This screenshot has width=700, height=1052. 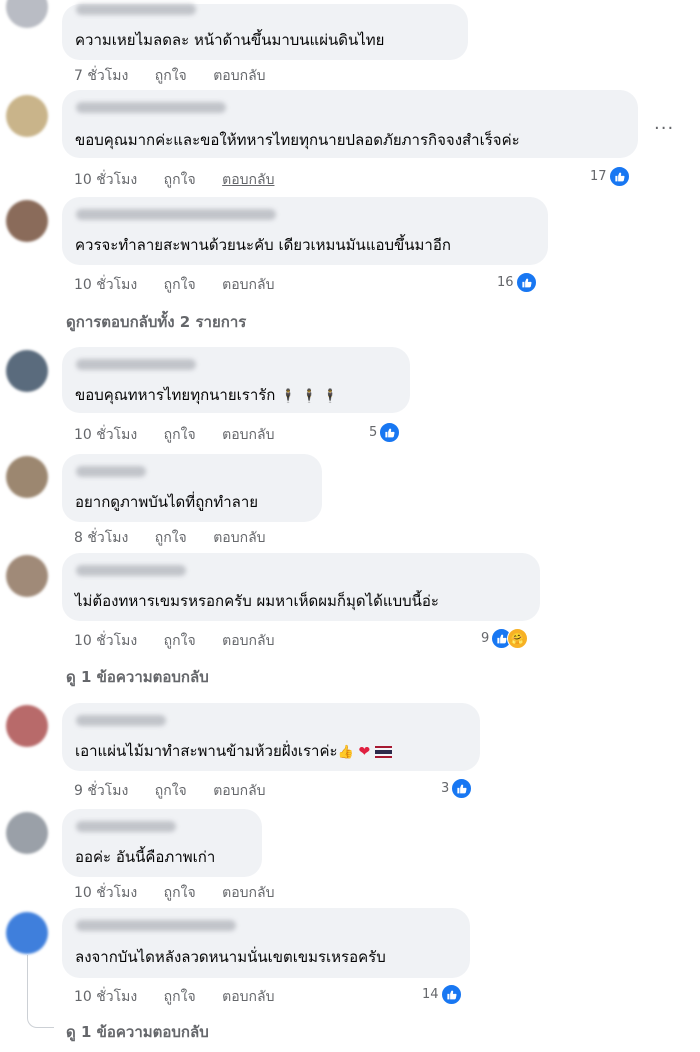 What do you see at coordinates (156, 322) in the screenshot?
I see `view-replies-link: ดูการตอบกลับทั้ง 2 รายการ` at bounding box center [156, 322].